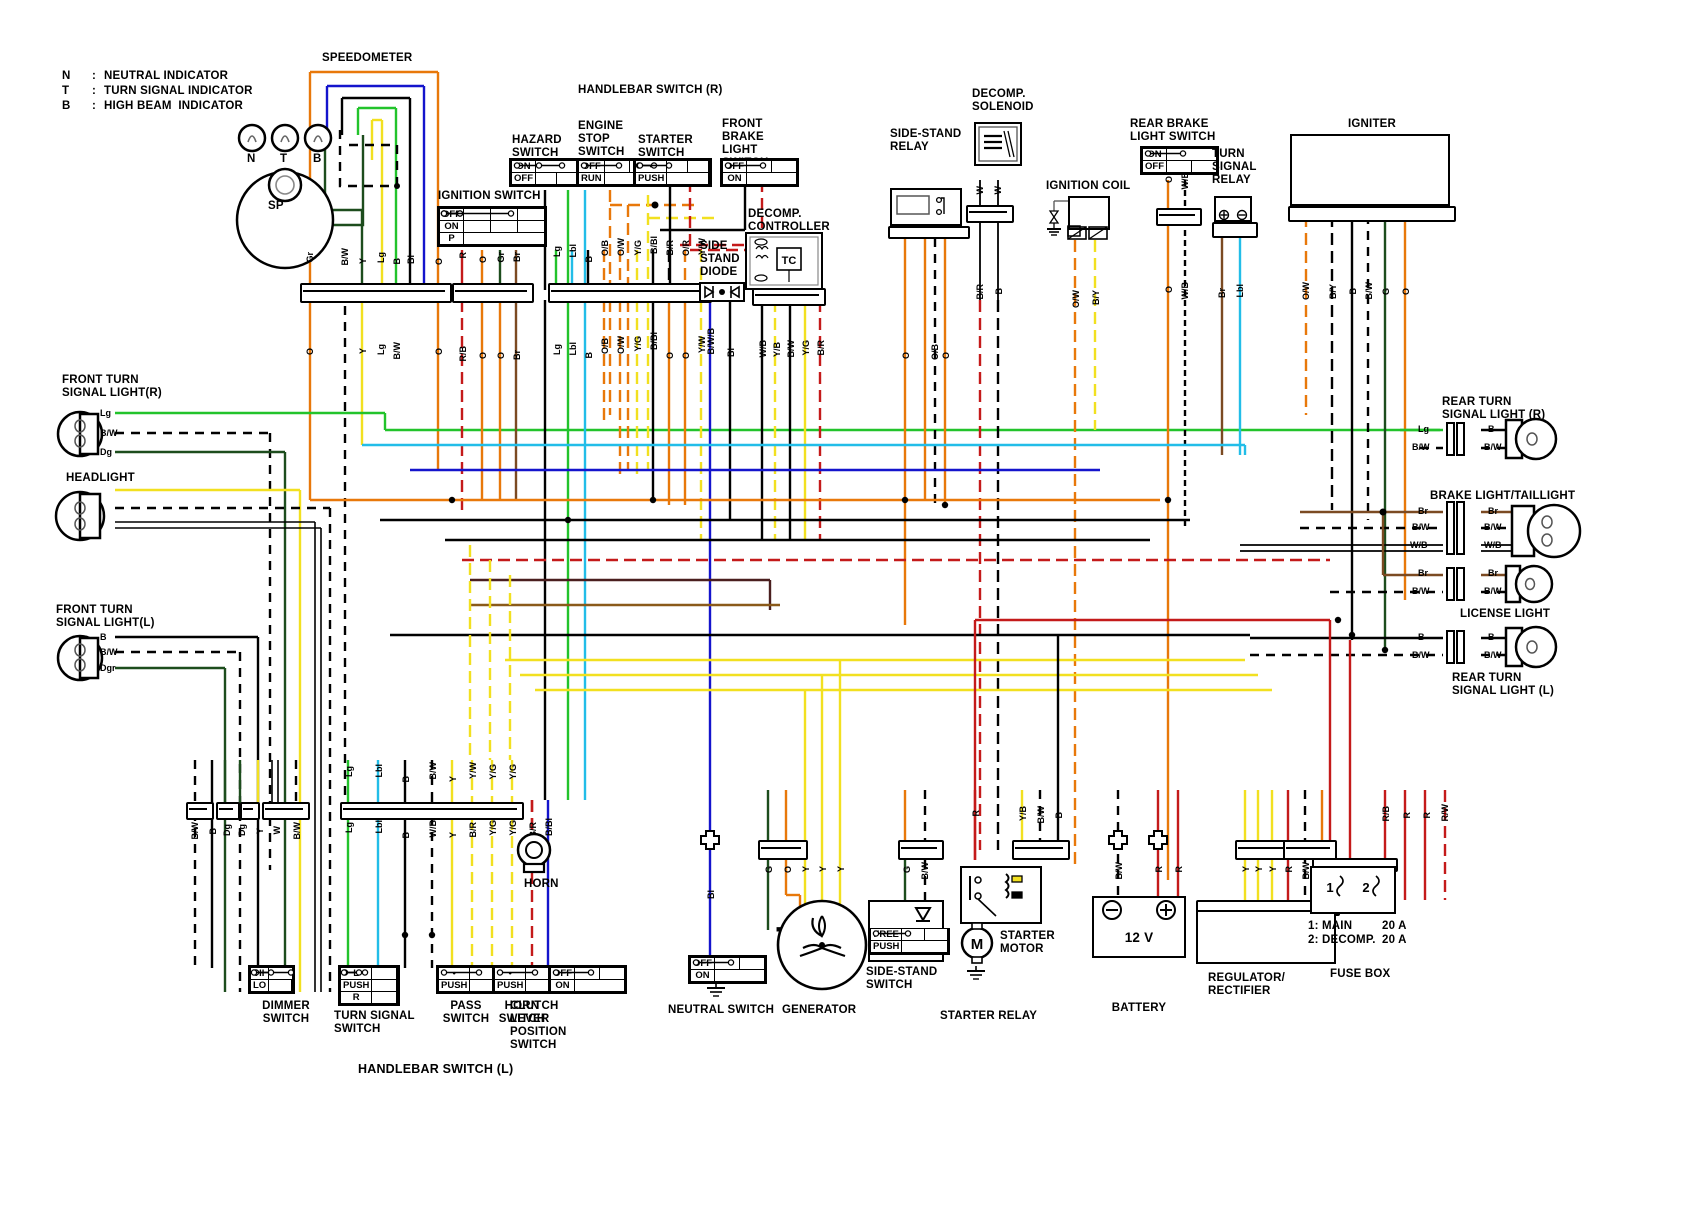 This screenshot has height=1206, width=1692. I want to click on neutral-splice-symbol, so click(710, 840).